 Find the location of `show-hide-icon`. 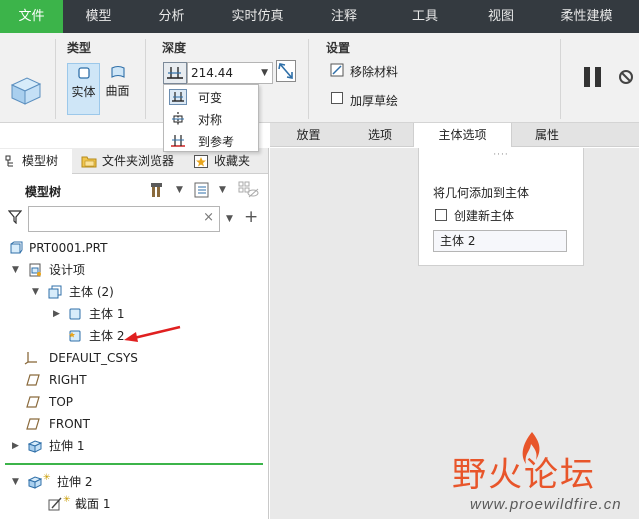

show-hide-icon is located at coordinates (249, 190).